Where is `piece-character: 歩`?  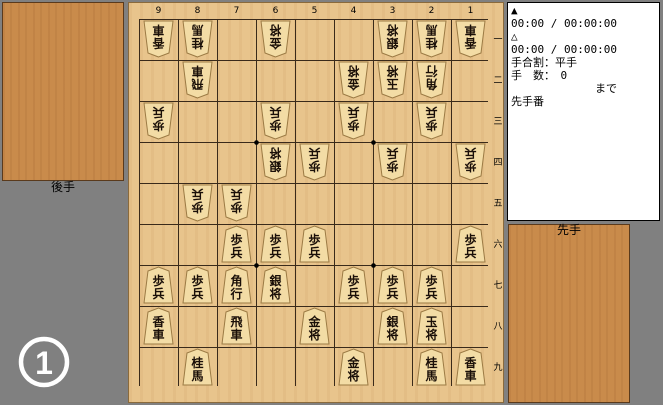 piece-character: 歩 is located at coordinates (392, 166).